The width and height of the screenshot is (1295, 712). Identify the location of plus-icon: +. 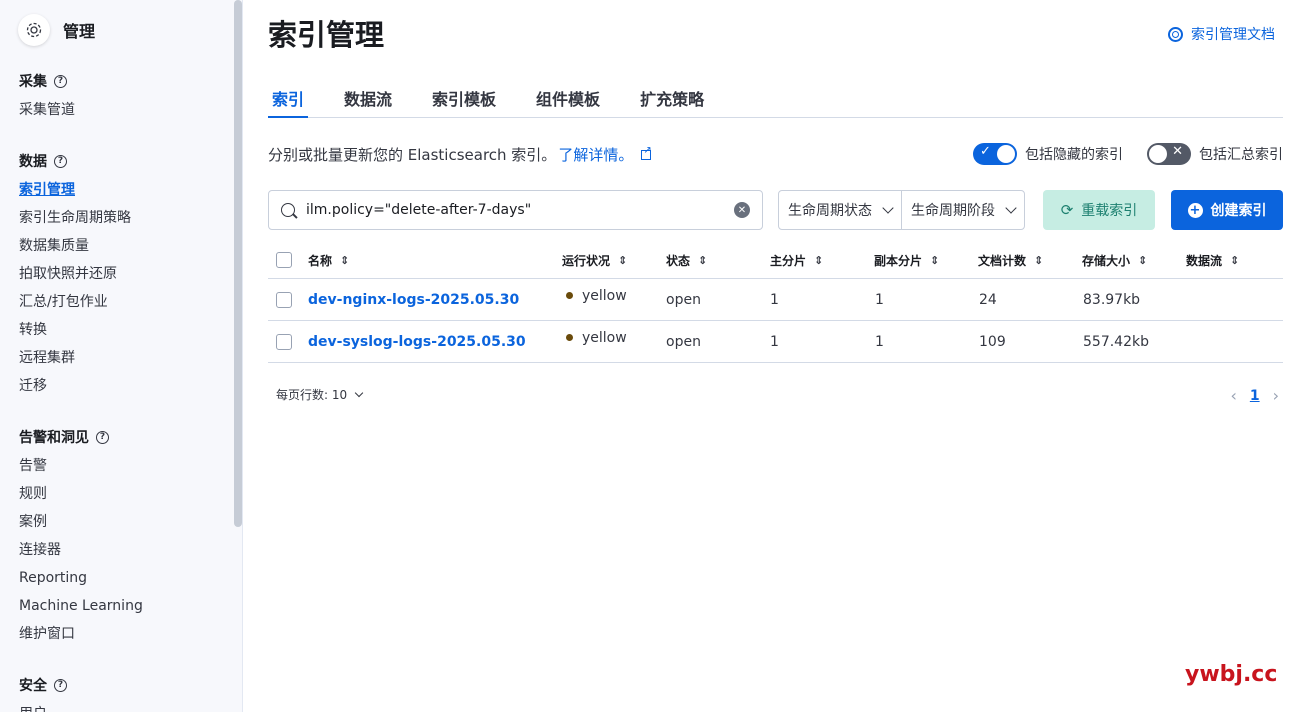
(1195, 210).